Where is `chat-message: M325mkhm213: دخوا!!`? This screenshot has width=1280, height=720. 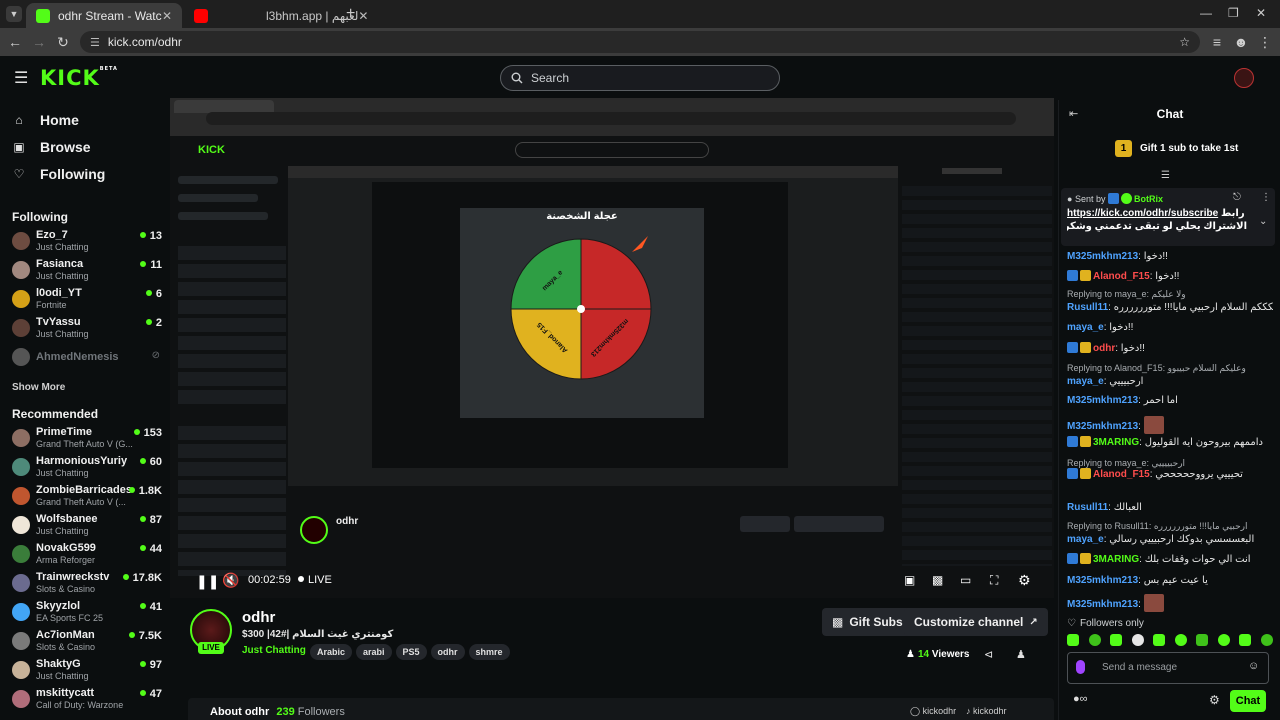
chat-message: M325mkhm213: دخوا!! is located at coordinates (1170, 256).